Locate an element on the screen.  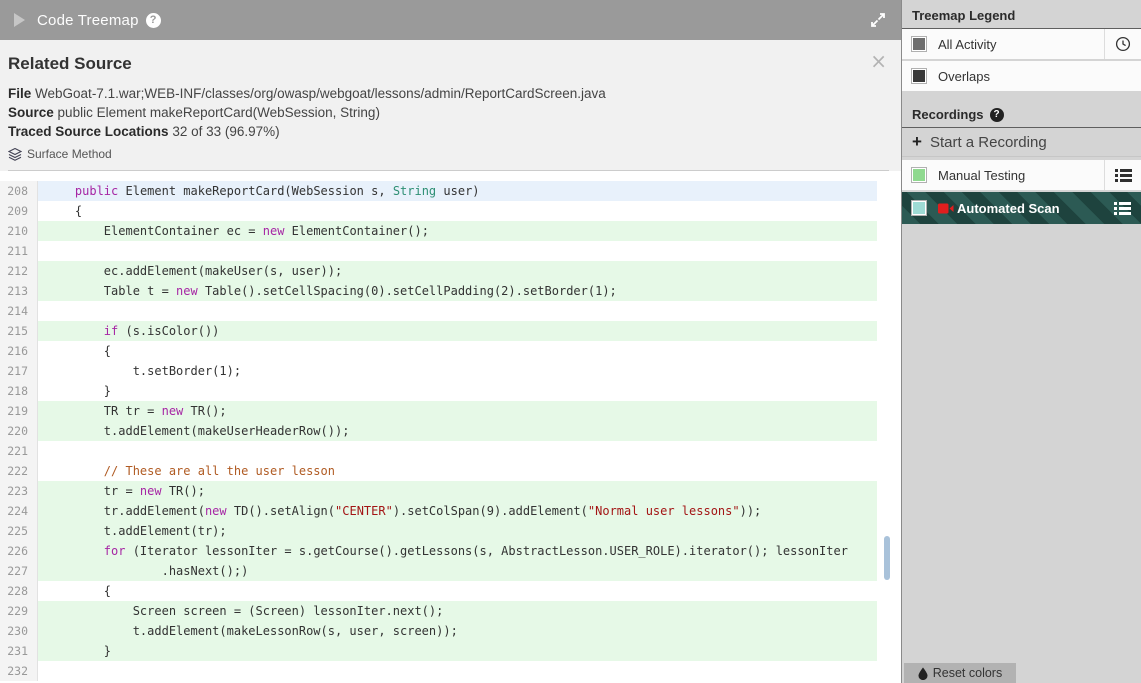
legend-item-all-activity: All Activity is located at coordinates (1021, 44).